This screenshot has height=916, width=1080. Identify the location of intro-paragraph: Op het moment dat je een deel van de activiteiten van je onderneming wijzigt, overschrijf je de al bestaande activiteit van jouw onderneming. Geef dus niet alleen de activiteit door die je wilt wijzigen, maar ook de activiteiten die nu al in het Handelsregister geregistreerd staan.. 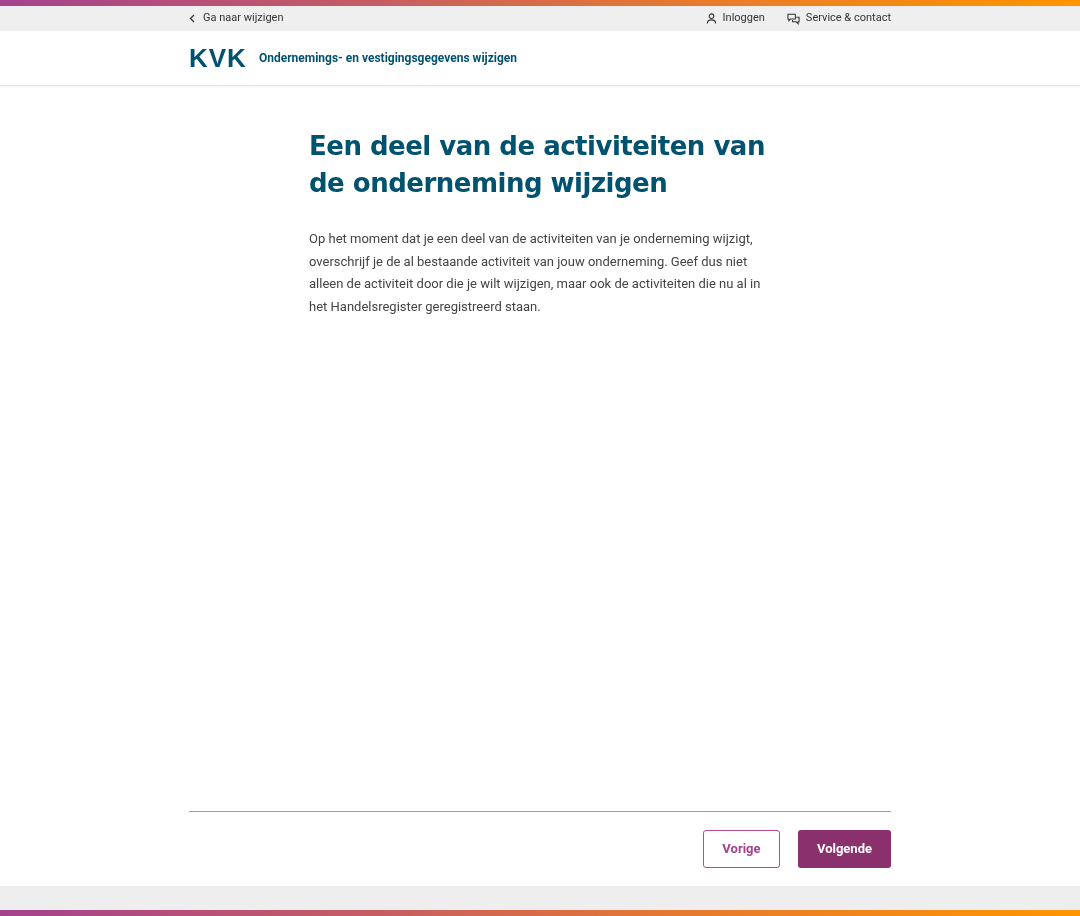
(535, 273).